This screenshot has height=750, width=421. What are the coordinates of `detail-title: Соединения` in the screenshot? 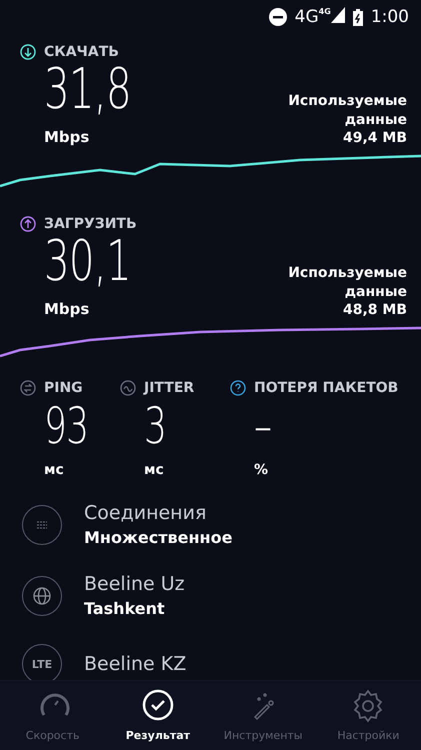 It's located at (146, 513).